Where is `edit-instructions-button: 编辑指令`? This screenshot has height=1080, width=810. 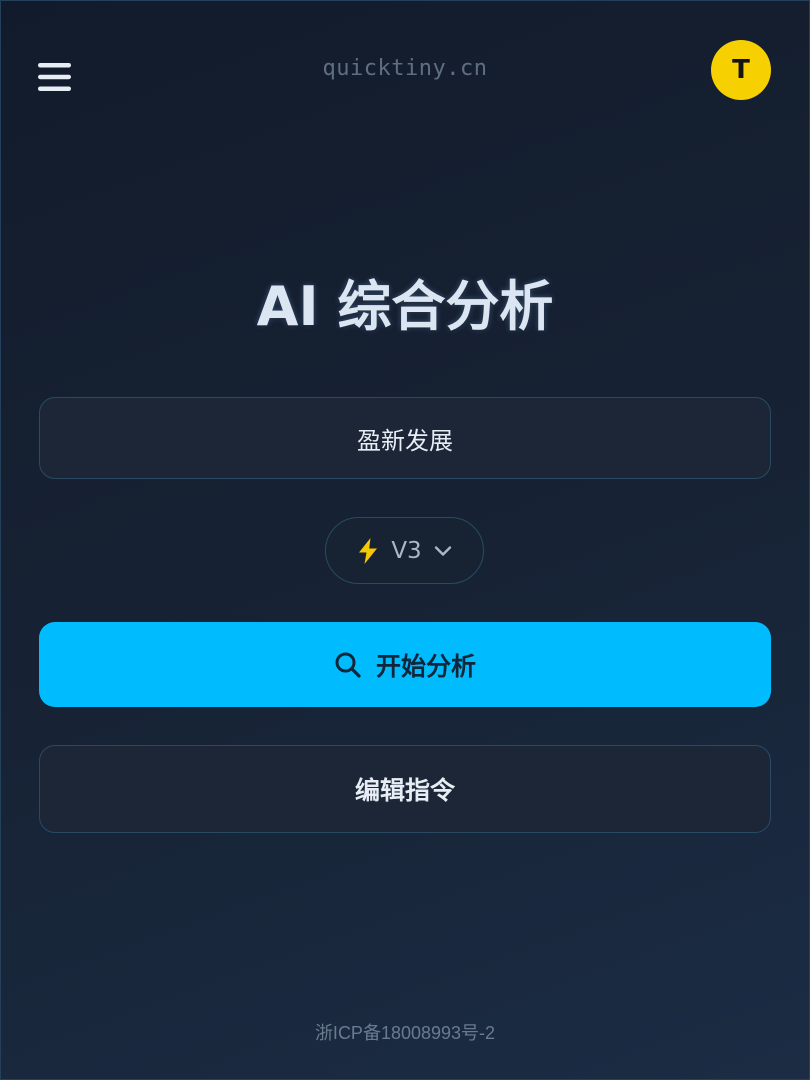
edit-instructions-button: 编辑指令 is located at coordinates (405, 789).